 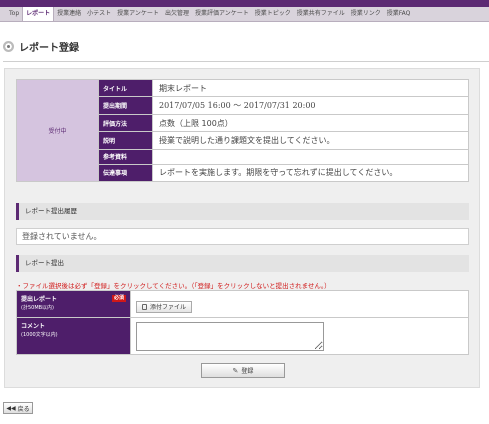 What do you see at coordinates (177, 14) in the screenshot?
I see `tab-attendance: 出欠管理` at bounding box center [177, 14].